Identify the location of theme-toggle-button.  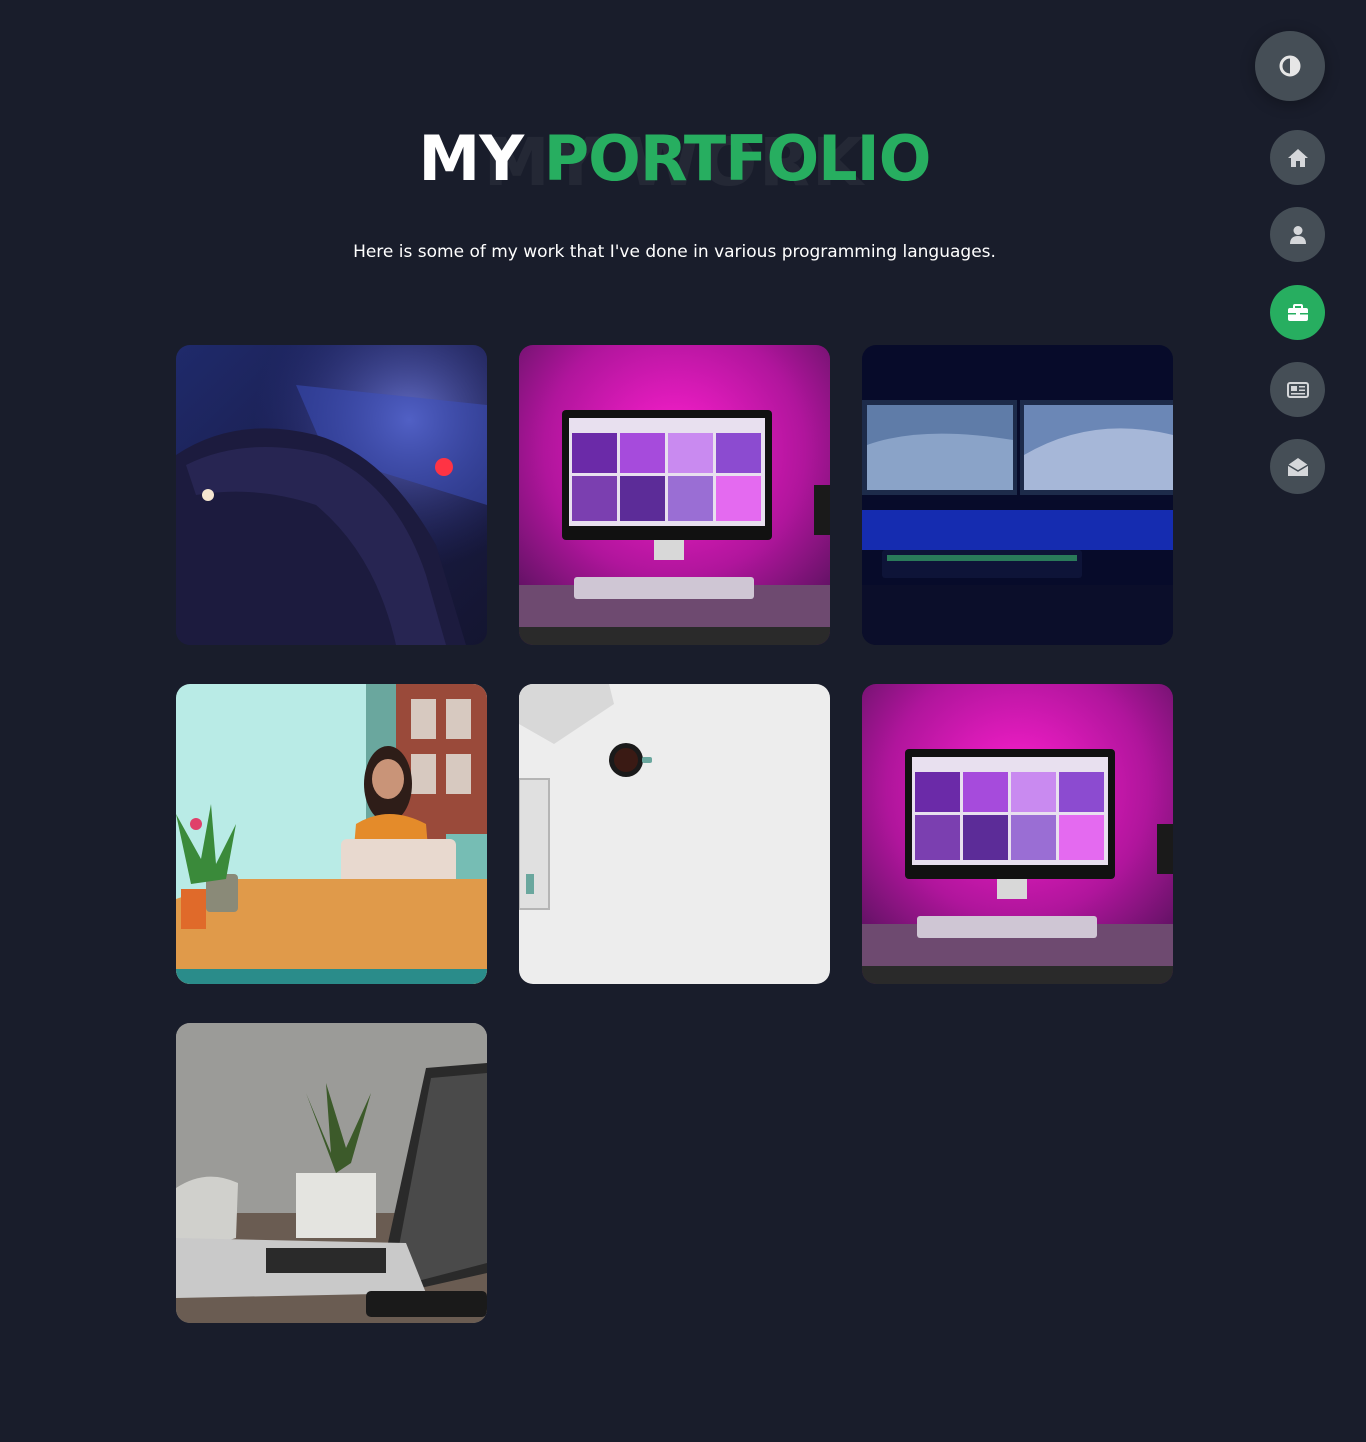
(1290, 66).